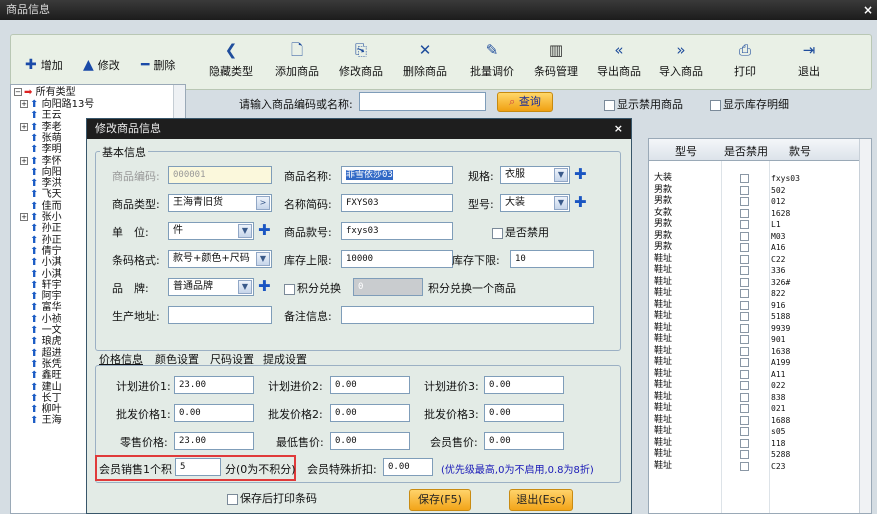 The width and height of the screenshot is (877, 514). Describe the element at coordinates (264, 286) in the screenshot. I see `add-brand-plus-icon: ✚` at that location.